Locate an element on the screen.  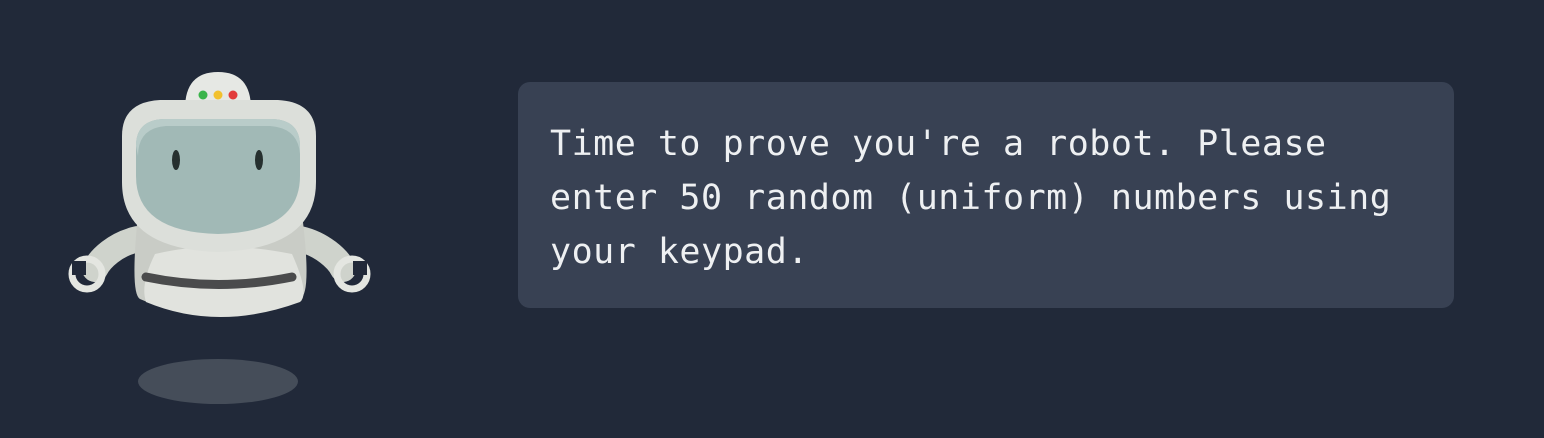
robot-mascot-icon is located at coordinates (219, 194).